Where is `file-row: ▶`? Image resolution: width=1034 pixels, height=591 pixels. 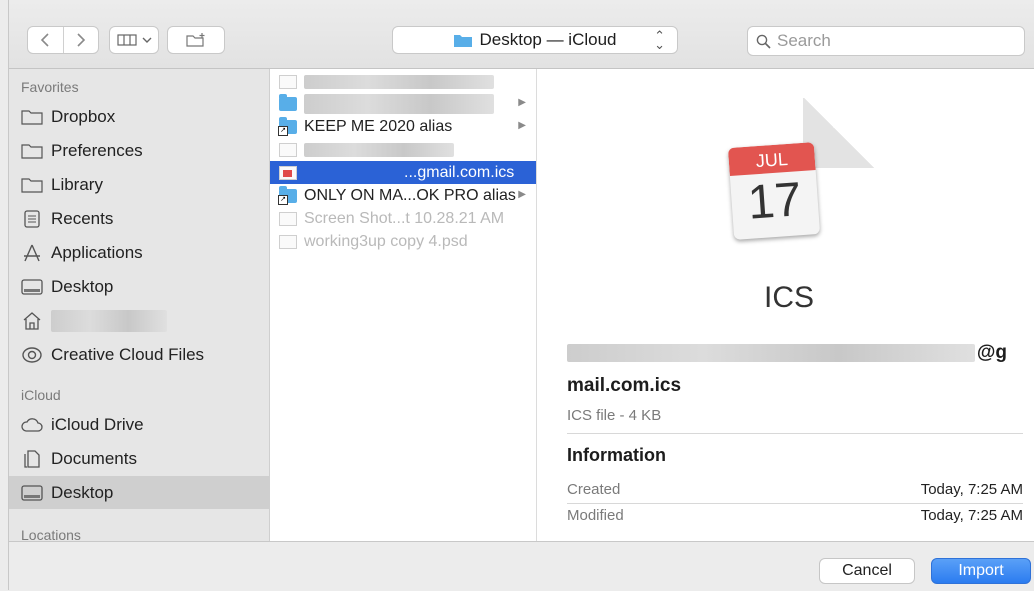
file-row: ▶ is located at coordinates (403, 103).